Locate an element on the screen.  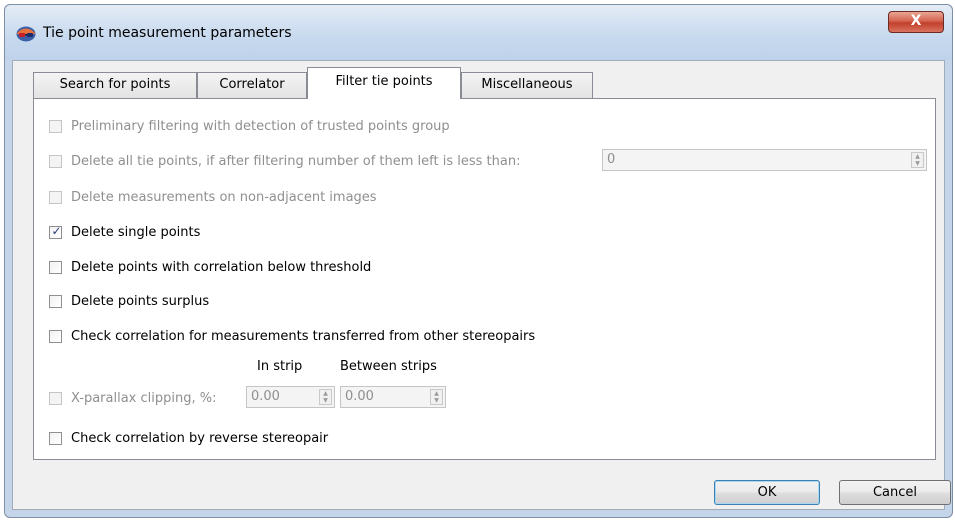
min-points-spinbox: 0 ▲ ▼ is located at coordinates (764, 160).